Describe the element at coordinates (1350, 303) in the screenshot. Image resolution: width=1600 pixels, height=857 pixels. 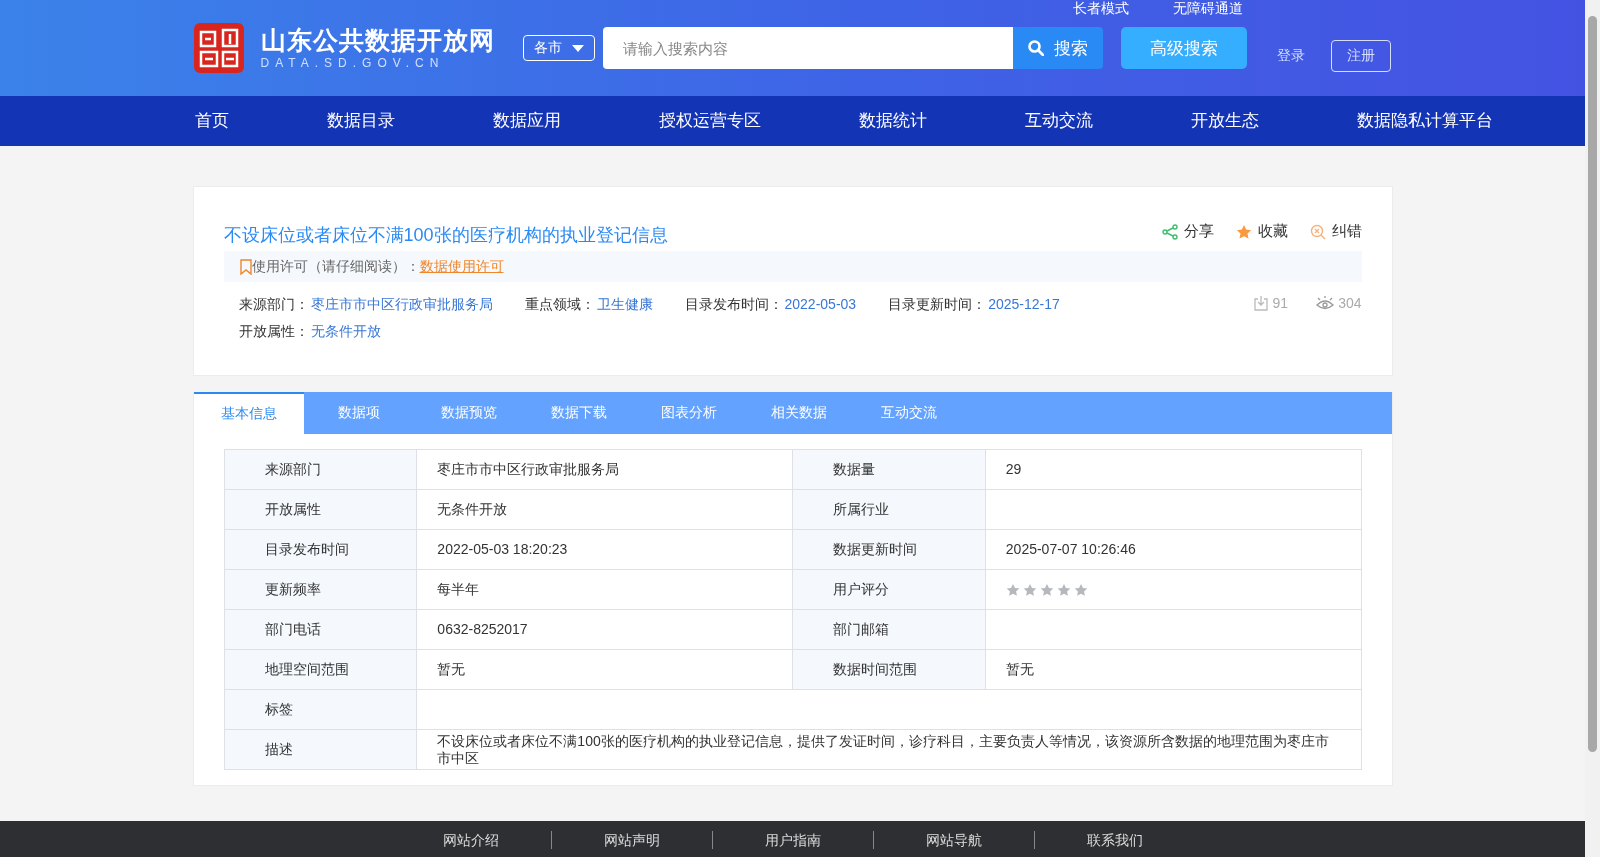
I see `view-count: 304` at that location.